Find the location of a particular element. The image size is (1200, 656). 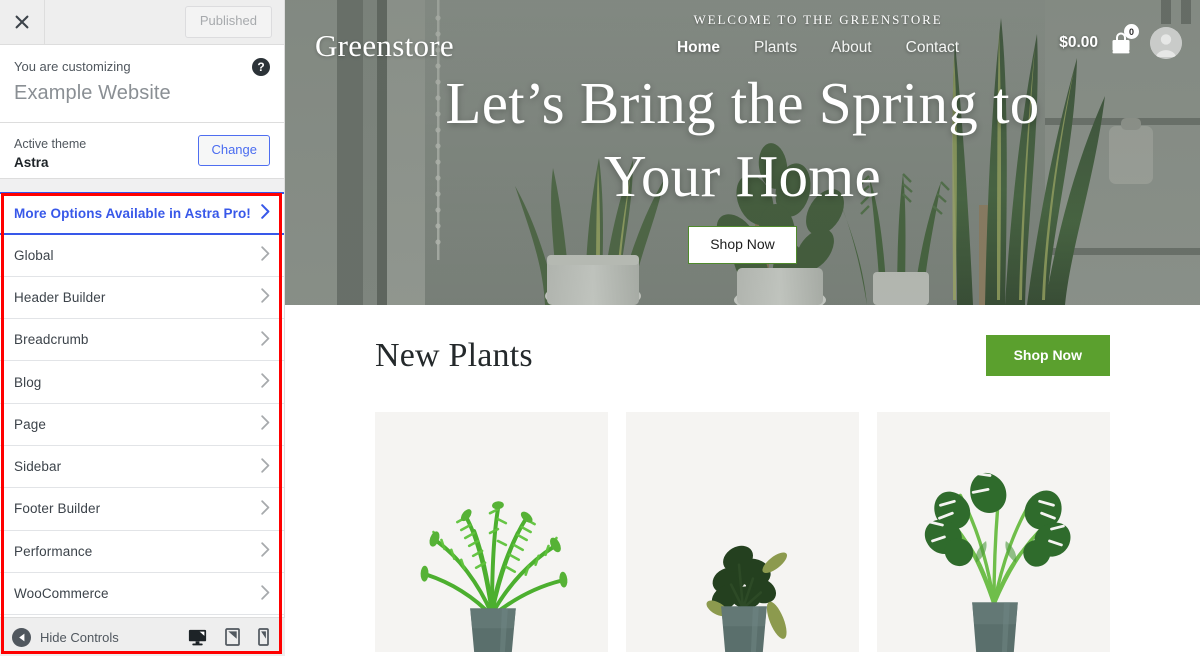

hero-title-line-2: Your Home is located at coordinates (742, 176).